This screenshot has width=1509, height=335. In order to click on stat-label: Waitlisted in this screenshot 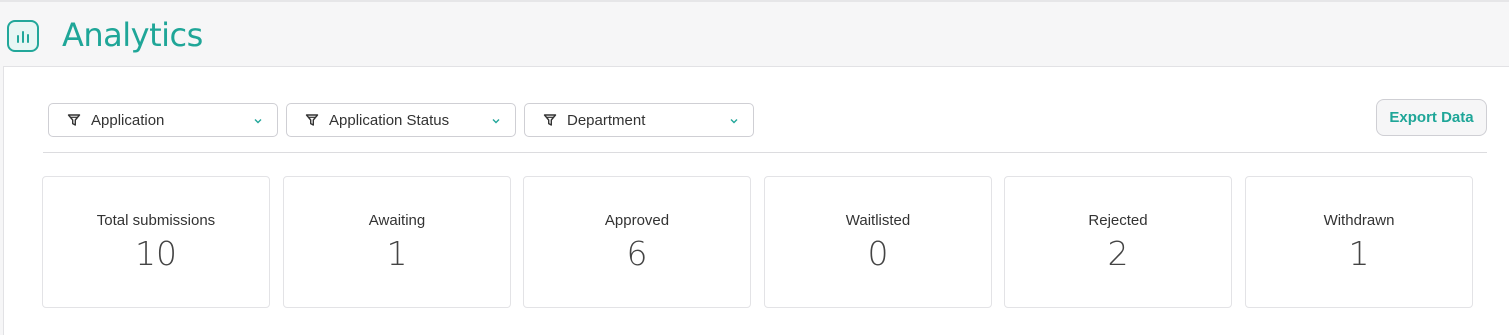, I will do `click(878, 220)`.